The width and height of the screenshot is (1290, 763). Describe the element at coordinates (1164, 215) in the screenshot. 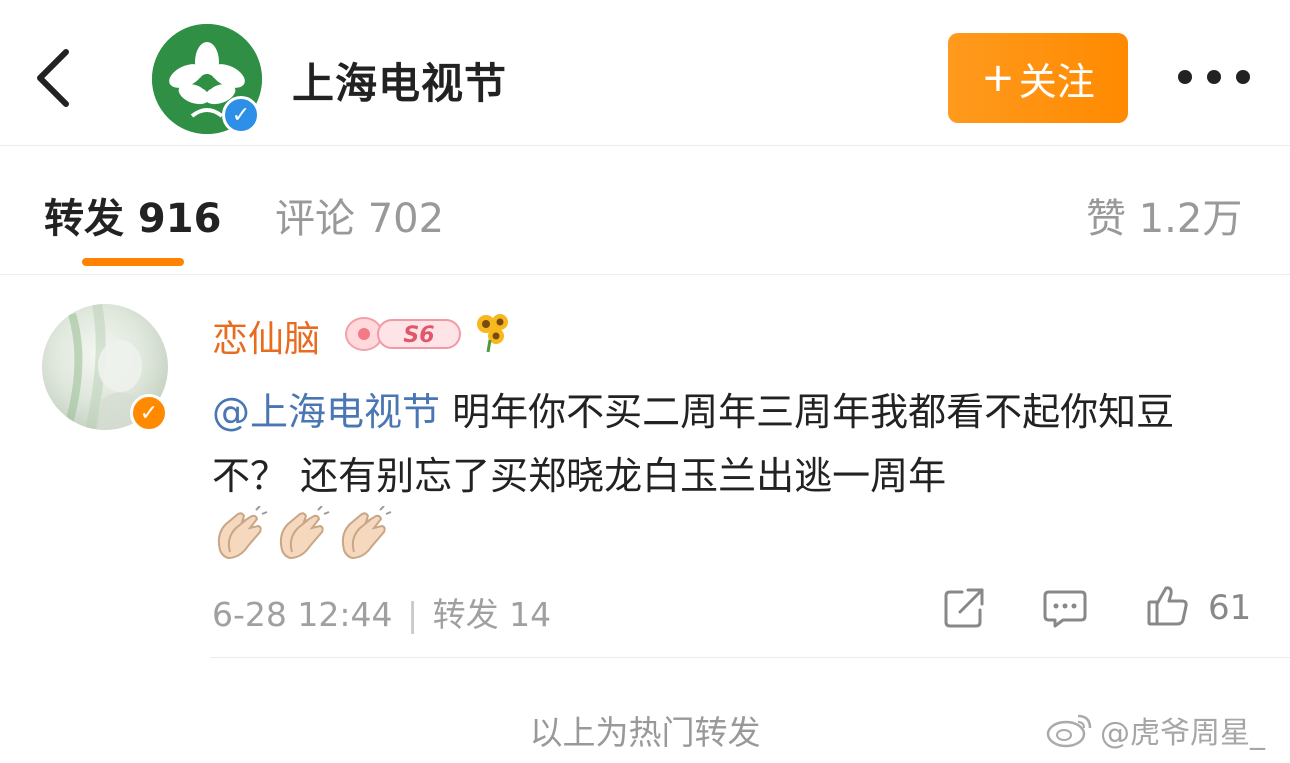

I see `tab-like: 赞 1.2万` at that location.